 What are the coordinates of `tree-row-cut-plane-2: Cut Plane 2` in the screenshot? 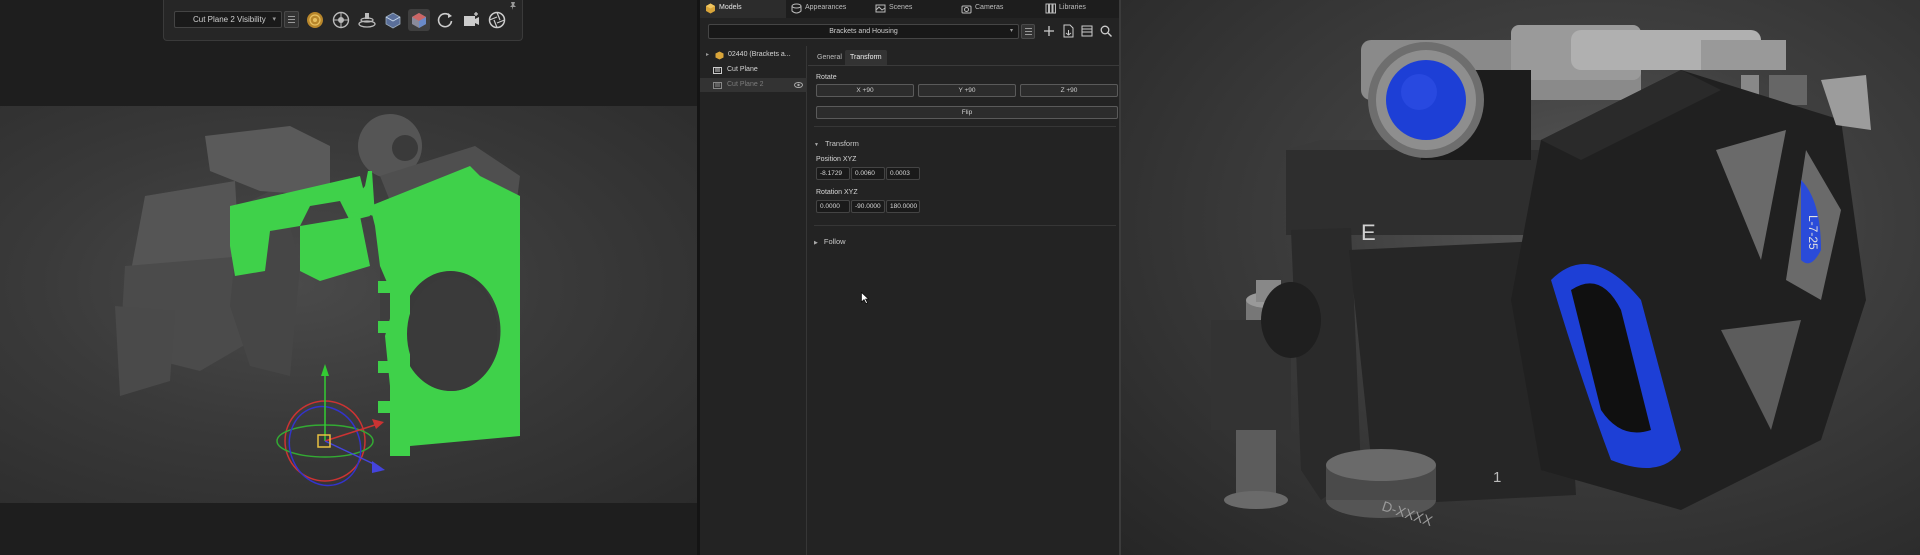 It's located at (753, 85).